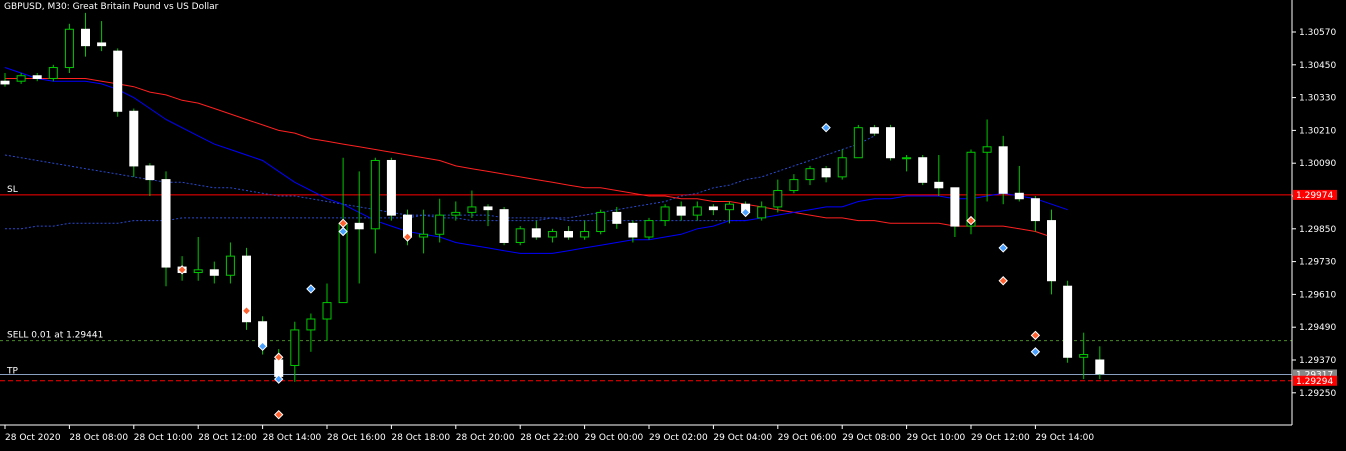  Describe the element at coordinates (614, 438) in the screenshot. I see `x-tick-label: 29 Oct 00:00` at that location.